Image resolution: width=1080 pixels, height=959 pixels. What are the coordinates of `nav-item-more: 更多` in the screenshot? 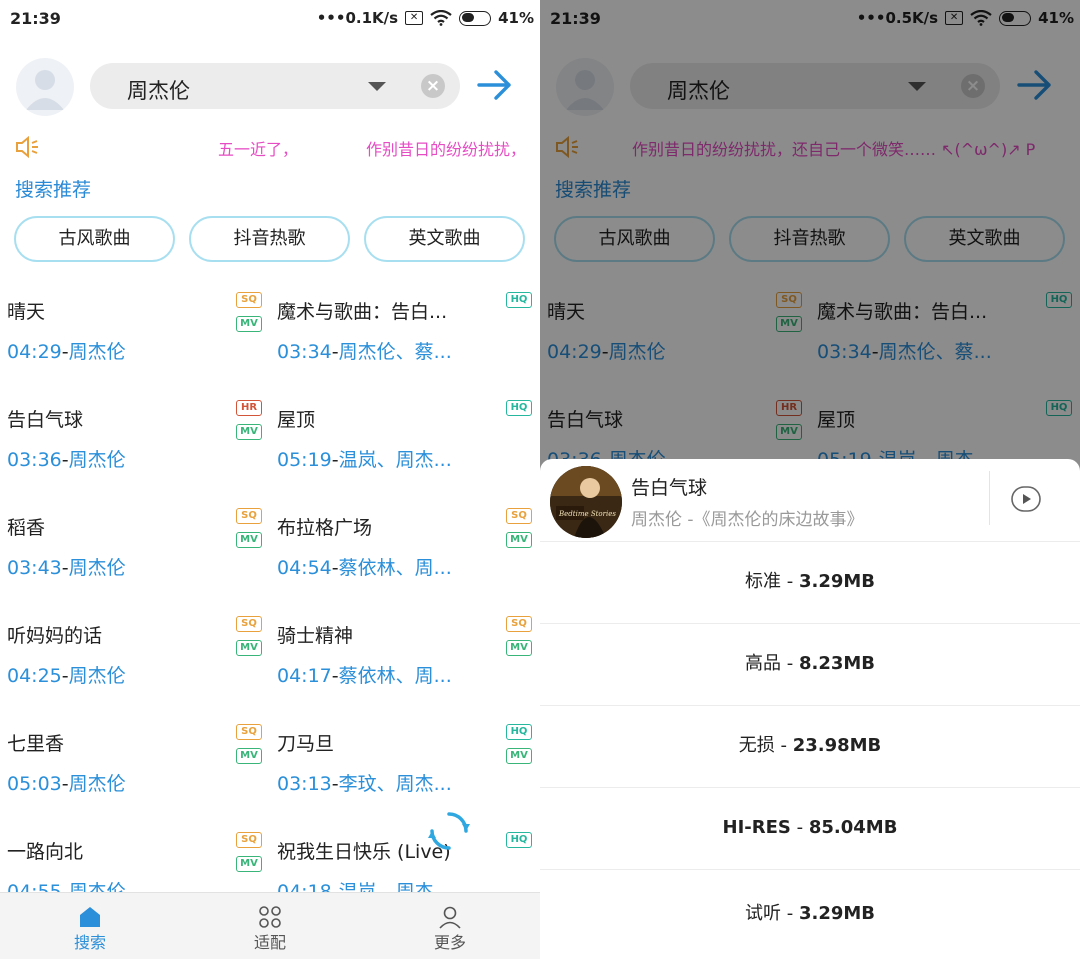 It's located at (450, 926).